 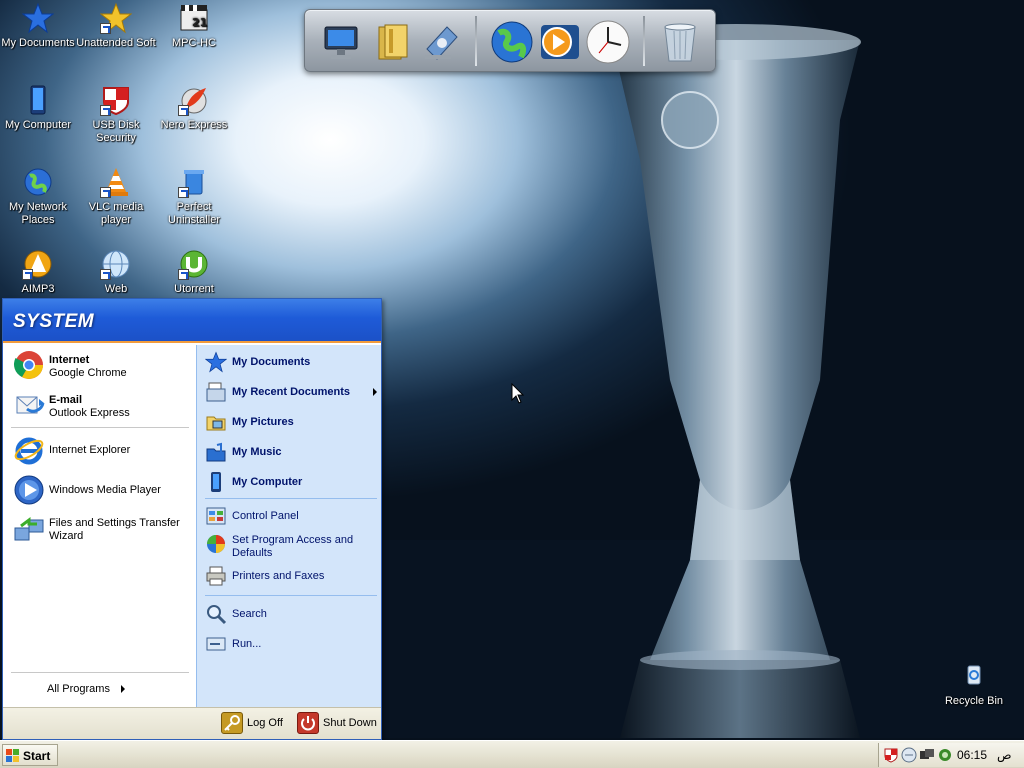 I want to click on place-my-documents: My Documents, so click(x=291, y=362).